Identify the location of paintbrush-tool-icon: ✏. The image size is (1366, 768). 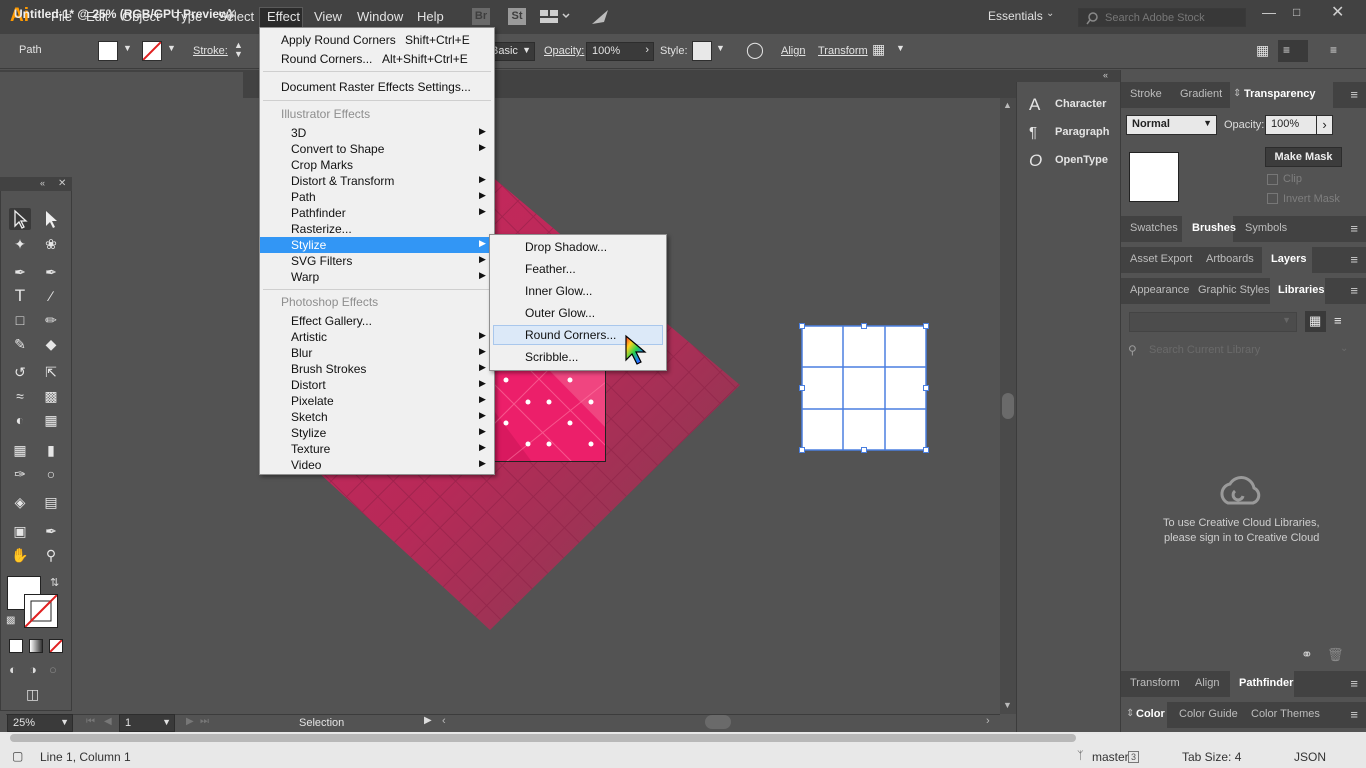
(51, 320).